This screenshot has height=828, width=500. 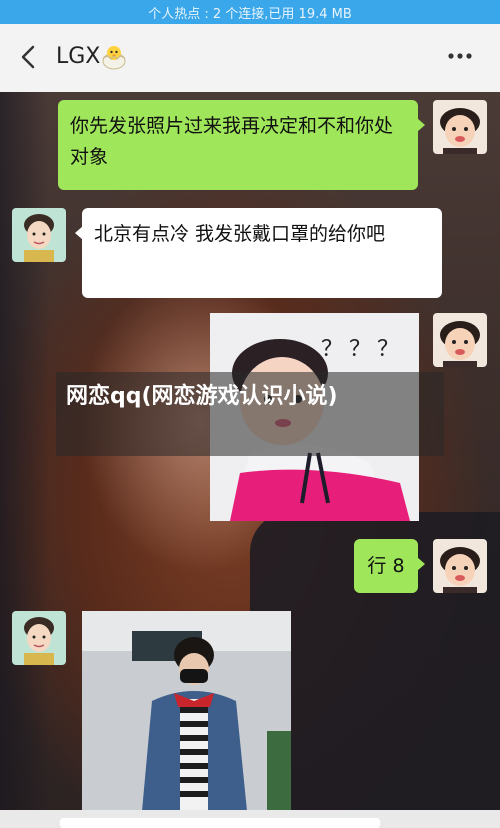 I want to click on sent-message-bubble: 你先发张照片过来我再决定和不和你处对象, so click(x=241, y=145).